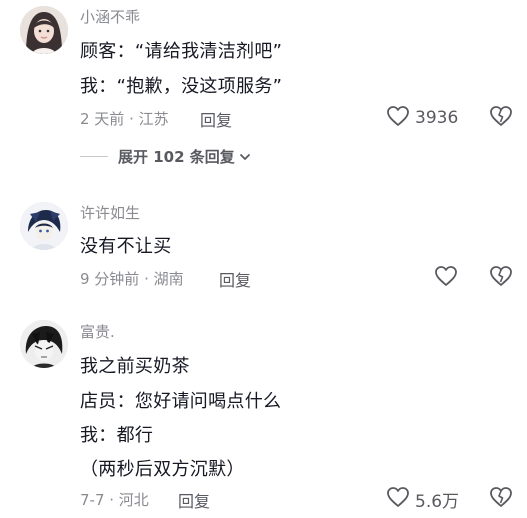 This screenshot has height=518, width=527. Describe the element at coordinates (181, 401) in the screenshot. I see `comment-text-line: 店员：您好请问喝点什么` at that location.